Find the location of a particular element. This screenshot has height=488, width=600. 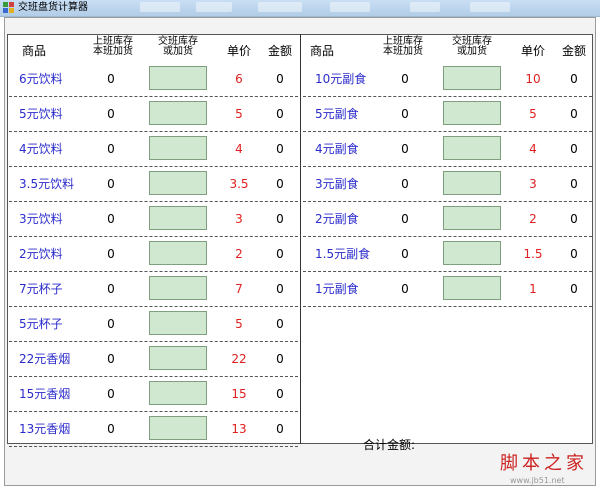

watermark-url: www.jb51.net is located at coordinates (537, 480).